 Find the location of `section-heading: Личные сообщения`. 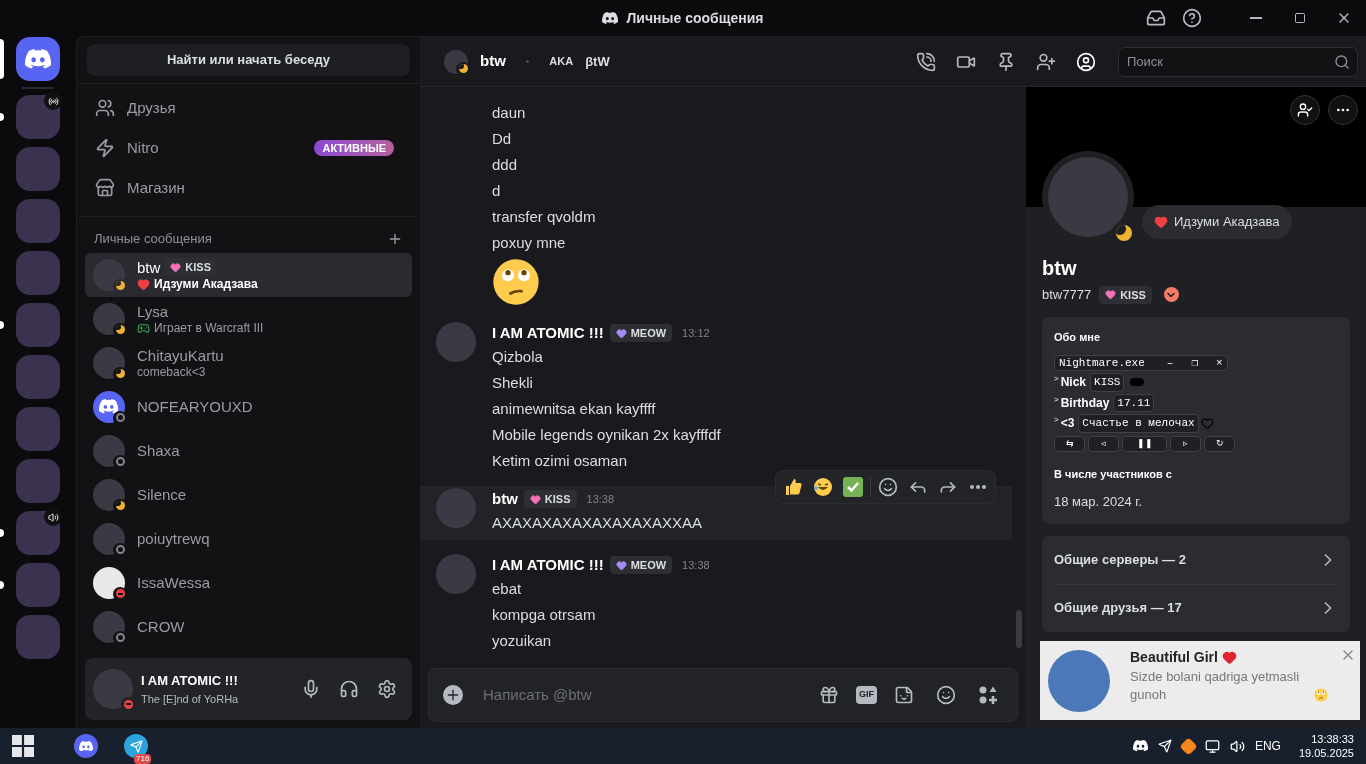

section-heading: Личные сообщения is located at coordinates (153, 239).